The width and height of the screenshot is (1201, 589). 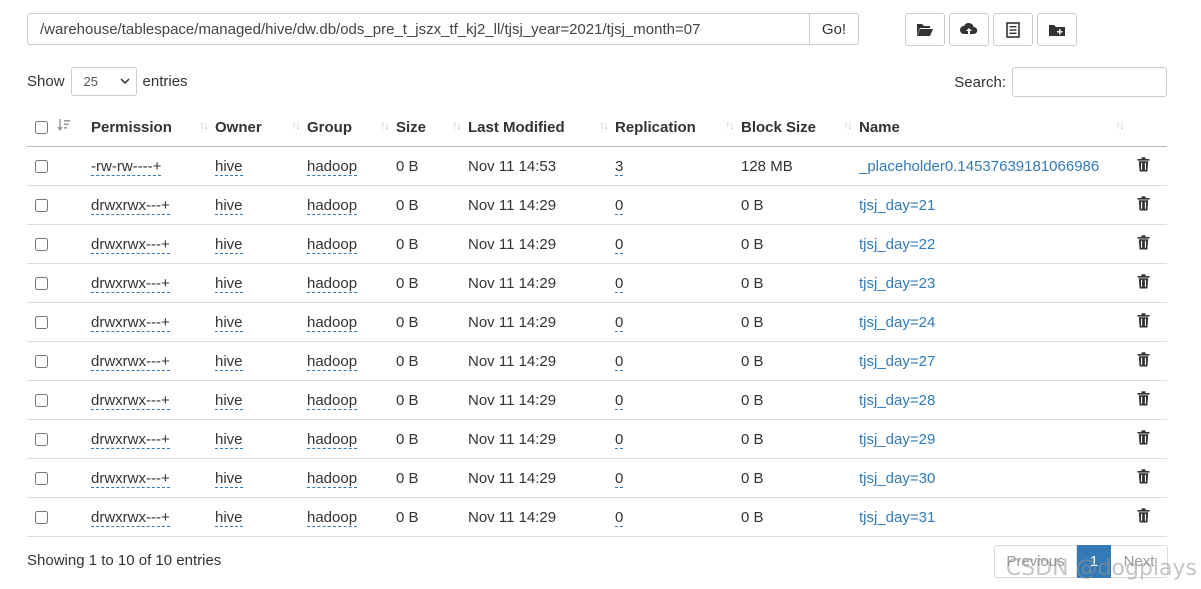 I want to click on list-icon, so click(x=1013, y=29).